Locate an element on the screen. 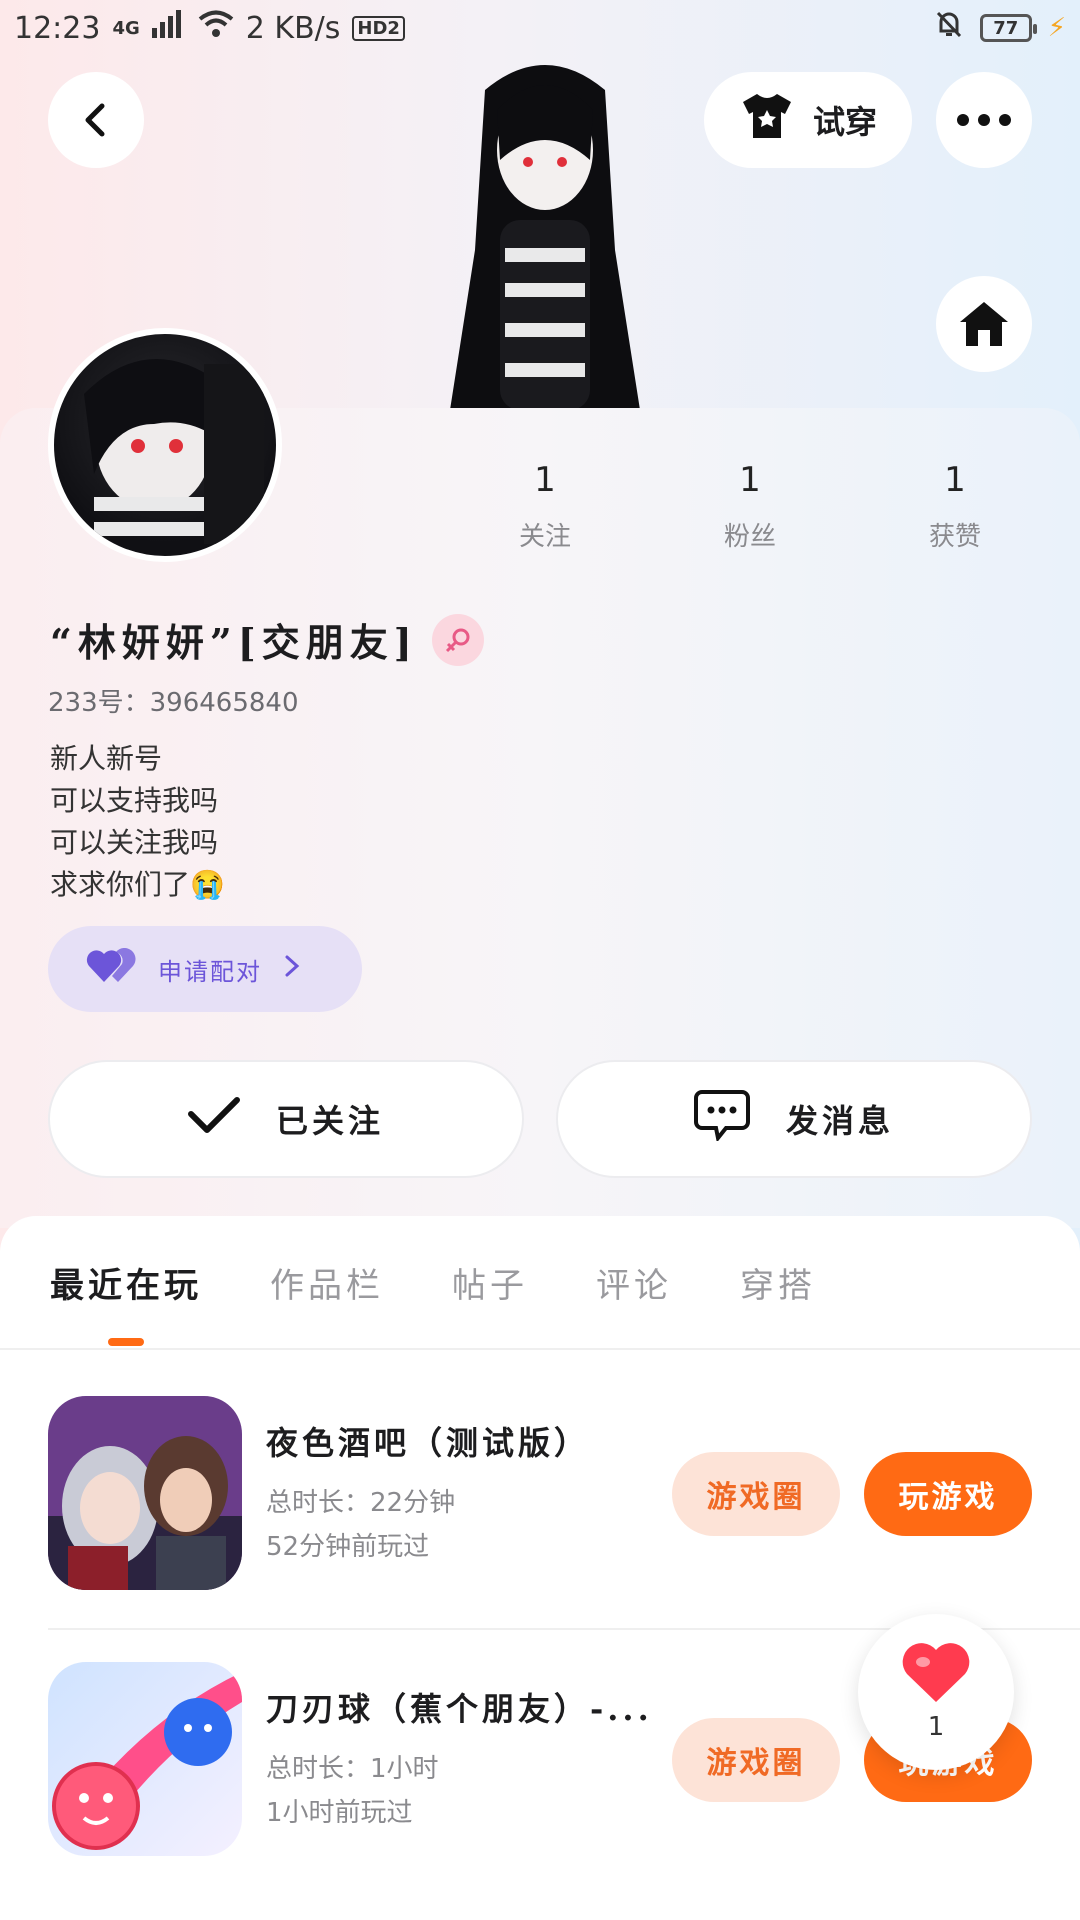 Image resolution: width=1080 pixels, height=1920 pixels. network-speed: 2 KB/s is located at coordinates (293, 28).